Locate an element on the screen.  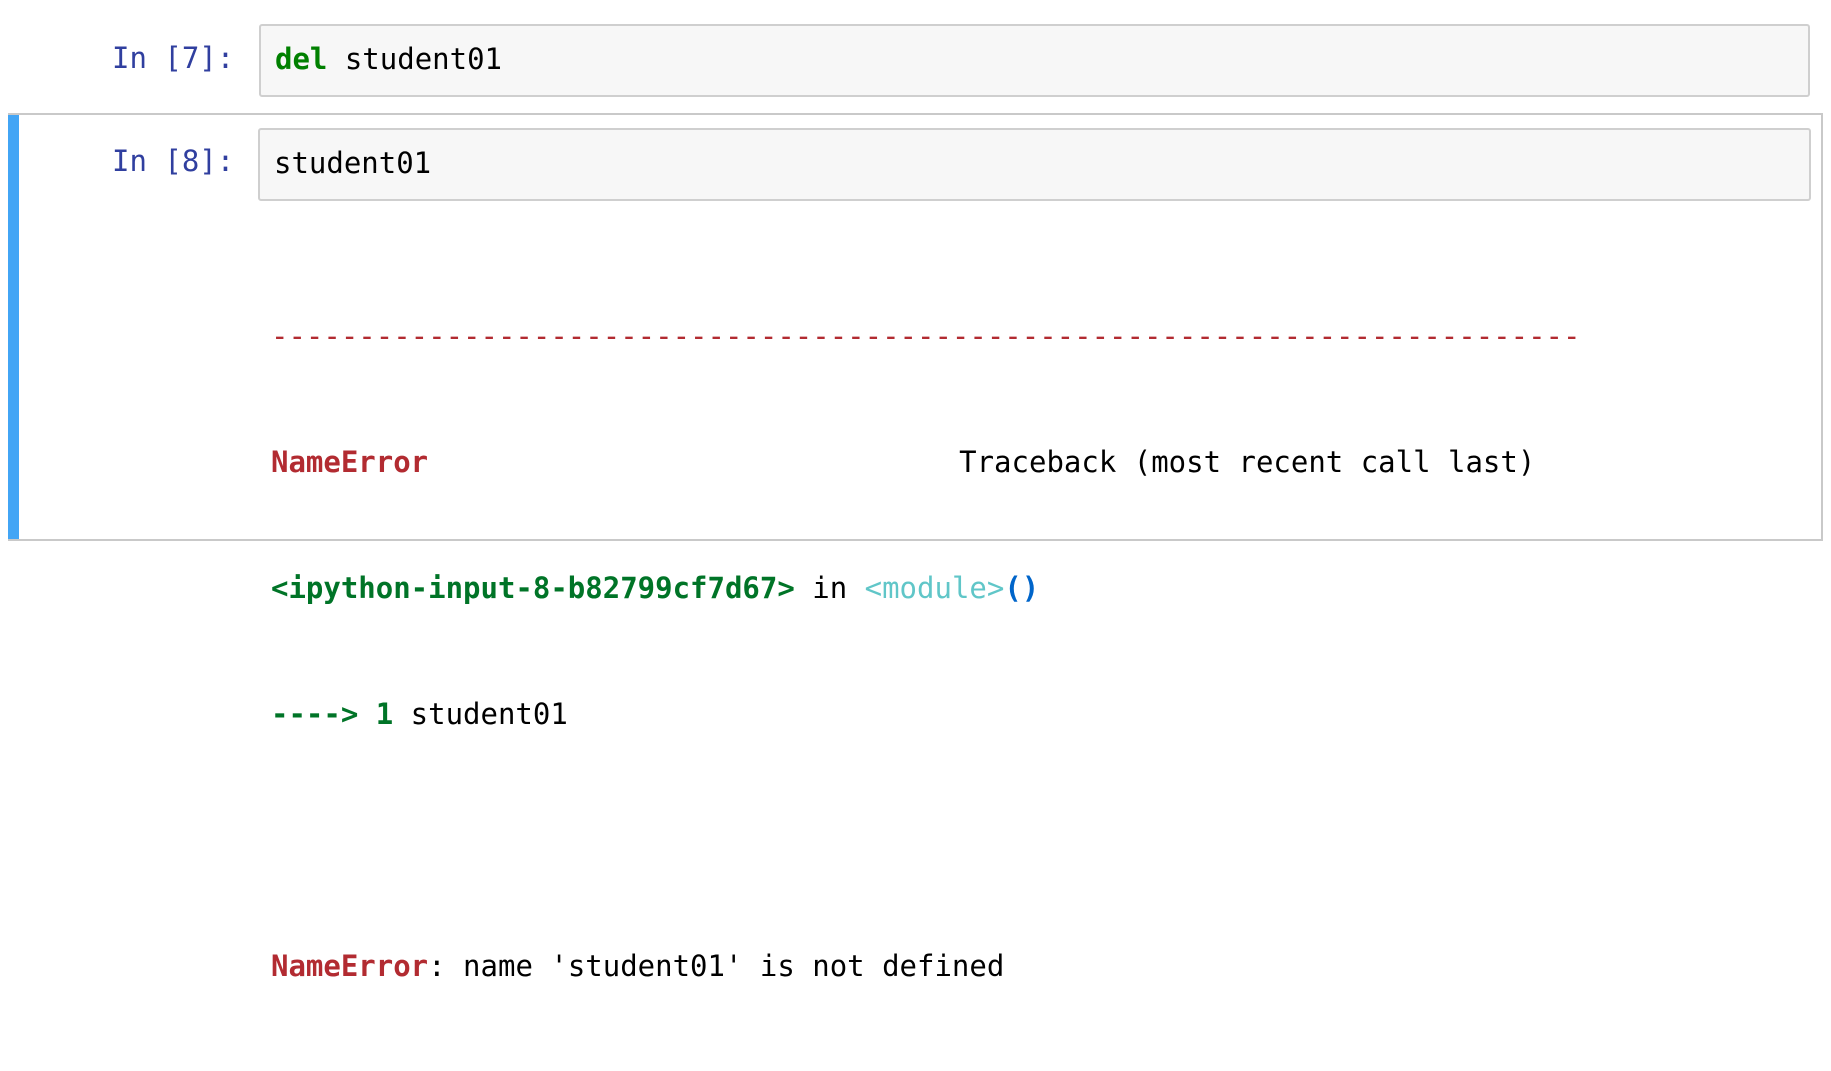
final-error-message: : name 'student01' is not defined is located at coordinates (716, 966).